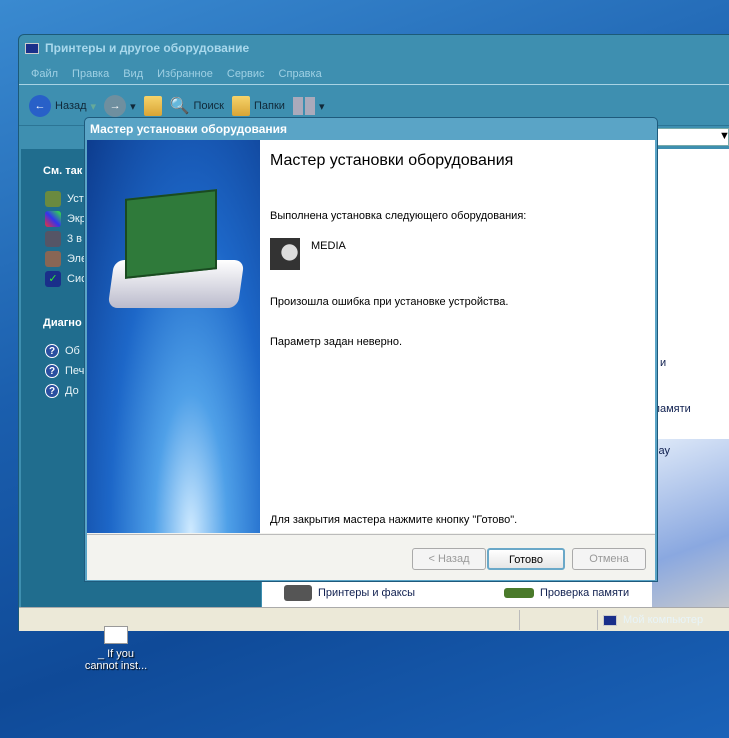  What do you see at coordinates (53, 199) in the screenshot?
I see `hardware-icon` at bounding box center [53, 199].